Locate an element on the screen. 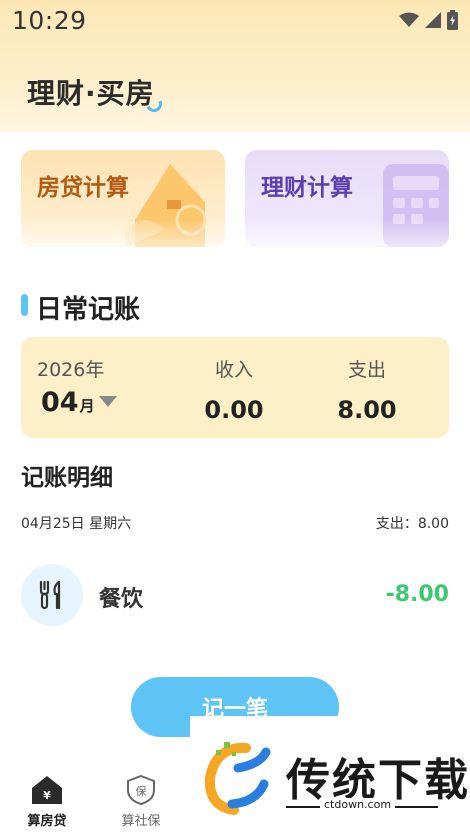 The image size is (470, 836). house-yen-icon: ¥ is located at coordinates (47, 790).